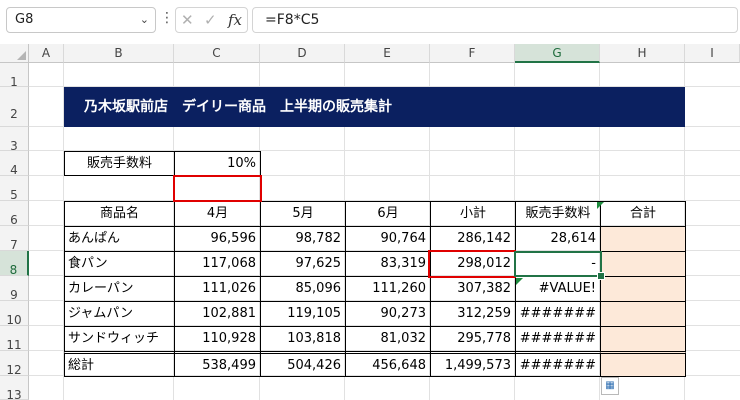 This screenshot has width=740, height=400. Describe the element at coordinates (14, 75) in the screenshot. I see `row-header-1: 1` at that location.